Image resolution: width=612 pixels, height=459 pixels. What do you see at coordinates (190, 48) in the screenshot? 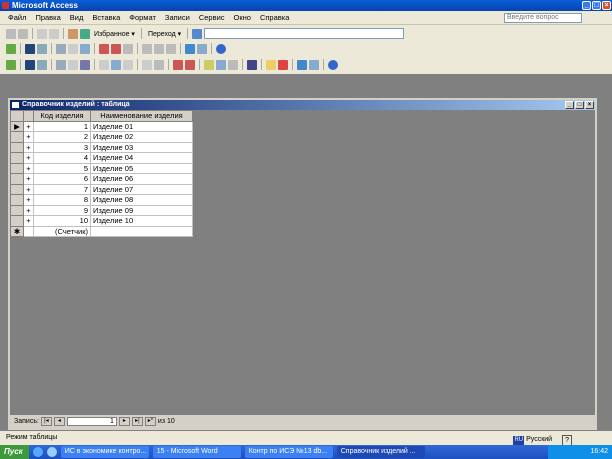
I see `database-window-icon` at bounding box center [190, 48].